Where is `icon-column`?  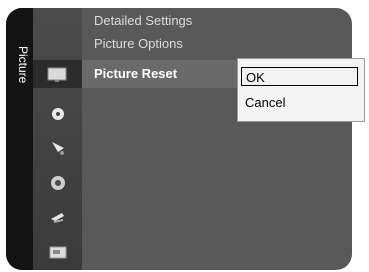 icon-column is located at coordinates (57, 139).